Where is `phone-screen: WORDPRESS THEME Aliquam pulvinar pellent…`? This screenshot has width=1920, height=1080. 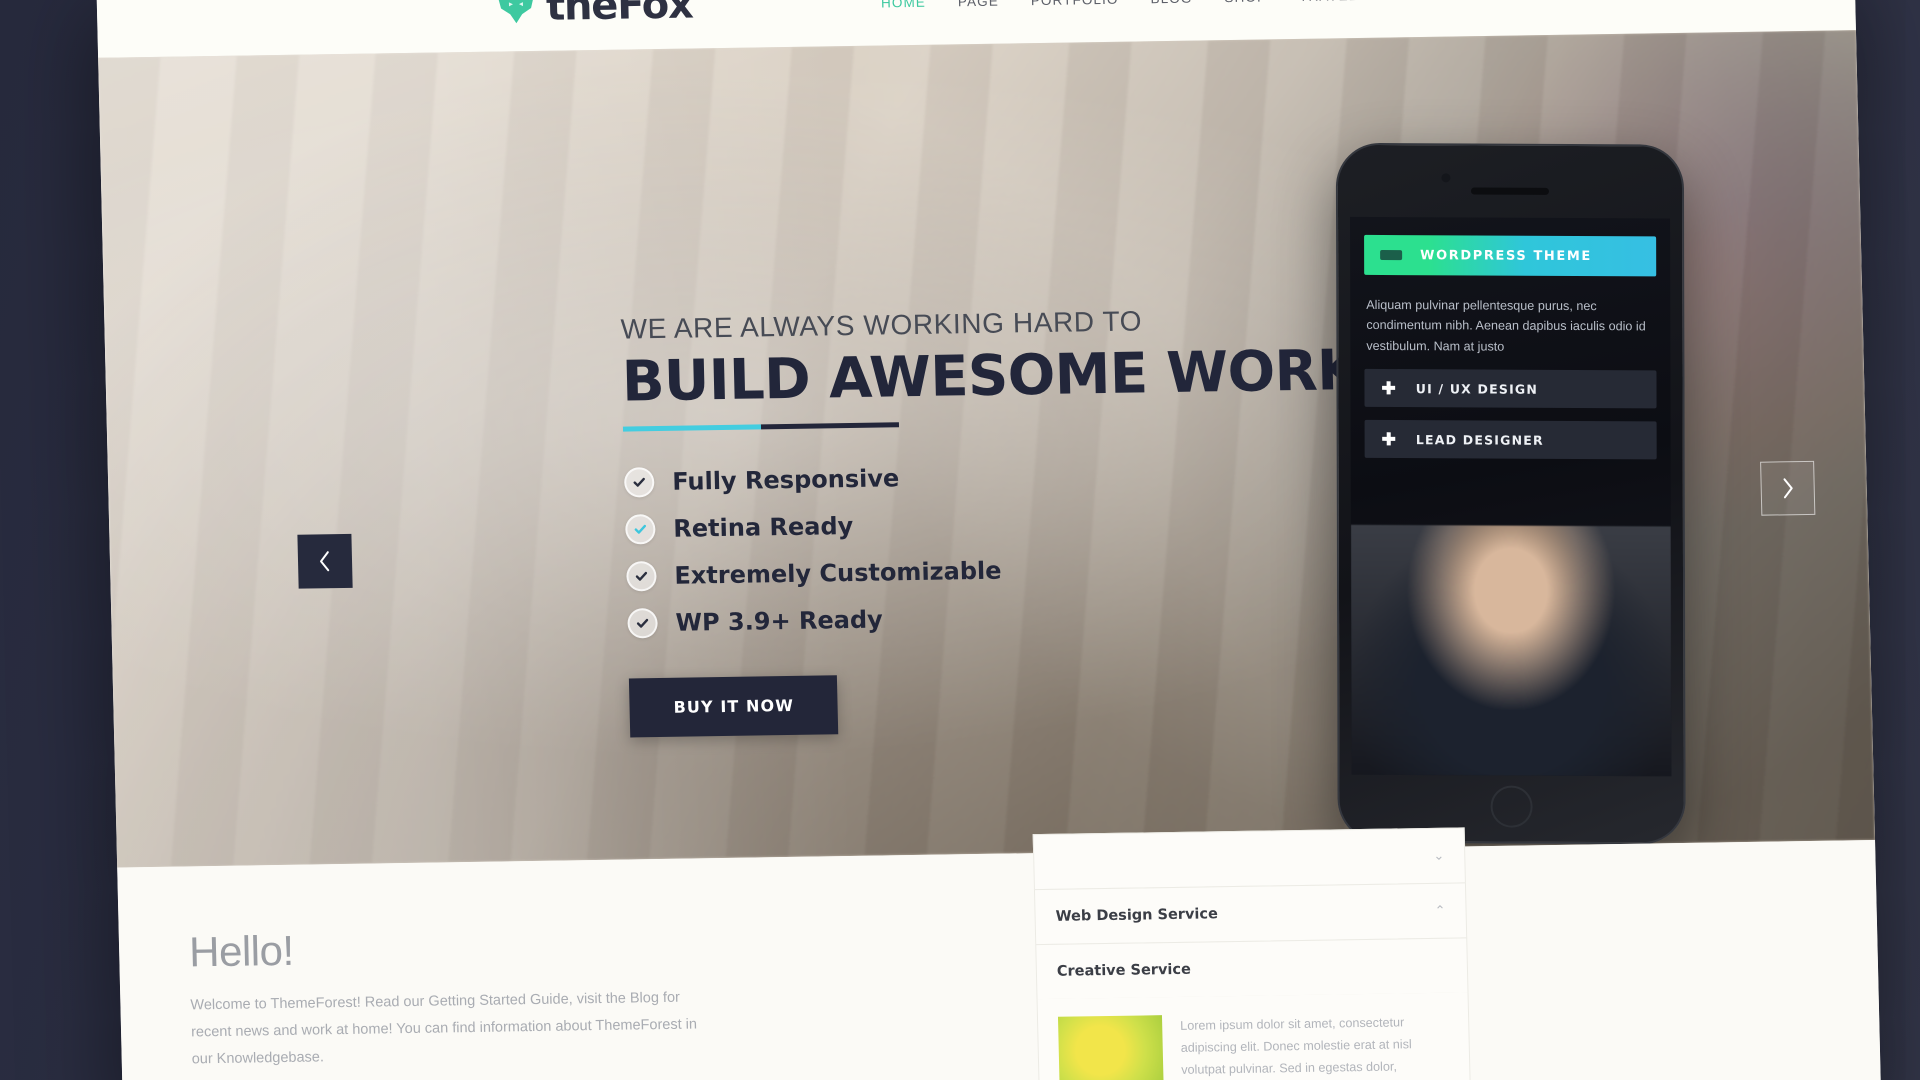 phone-screen: WORDPRESS THEME Aliquam pulvinar pellent… is located at coordinates (1511, 496).